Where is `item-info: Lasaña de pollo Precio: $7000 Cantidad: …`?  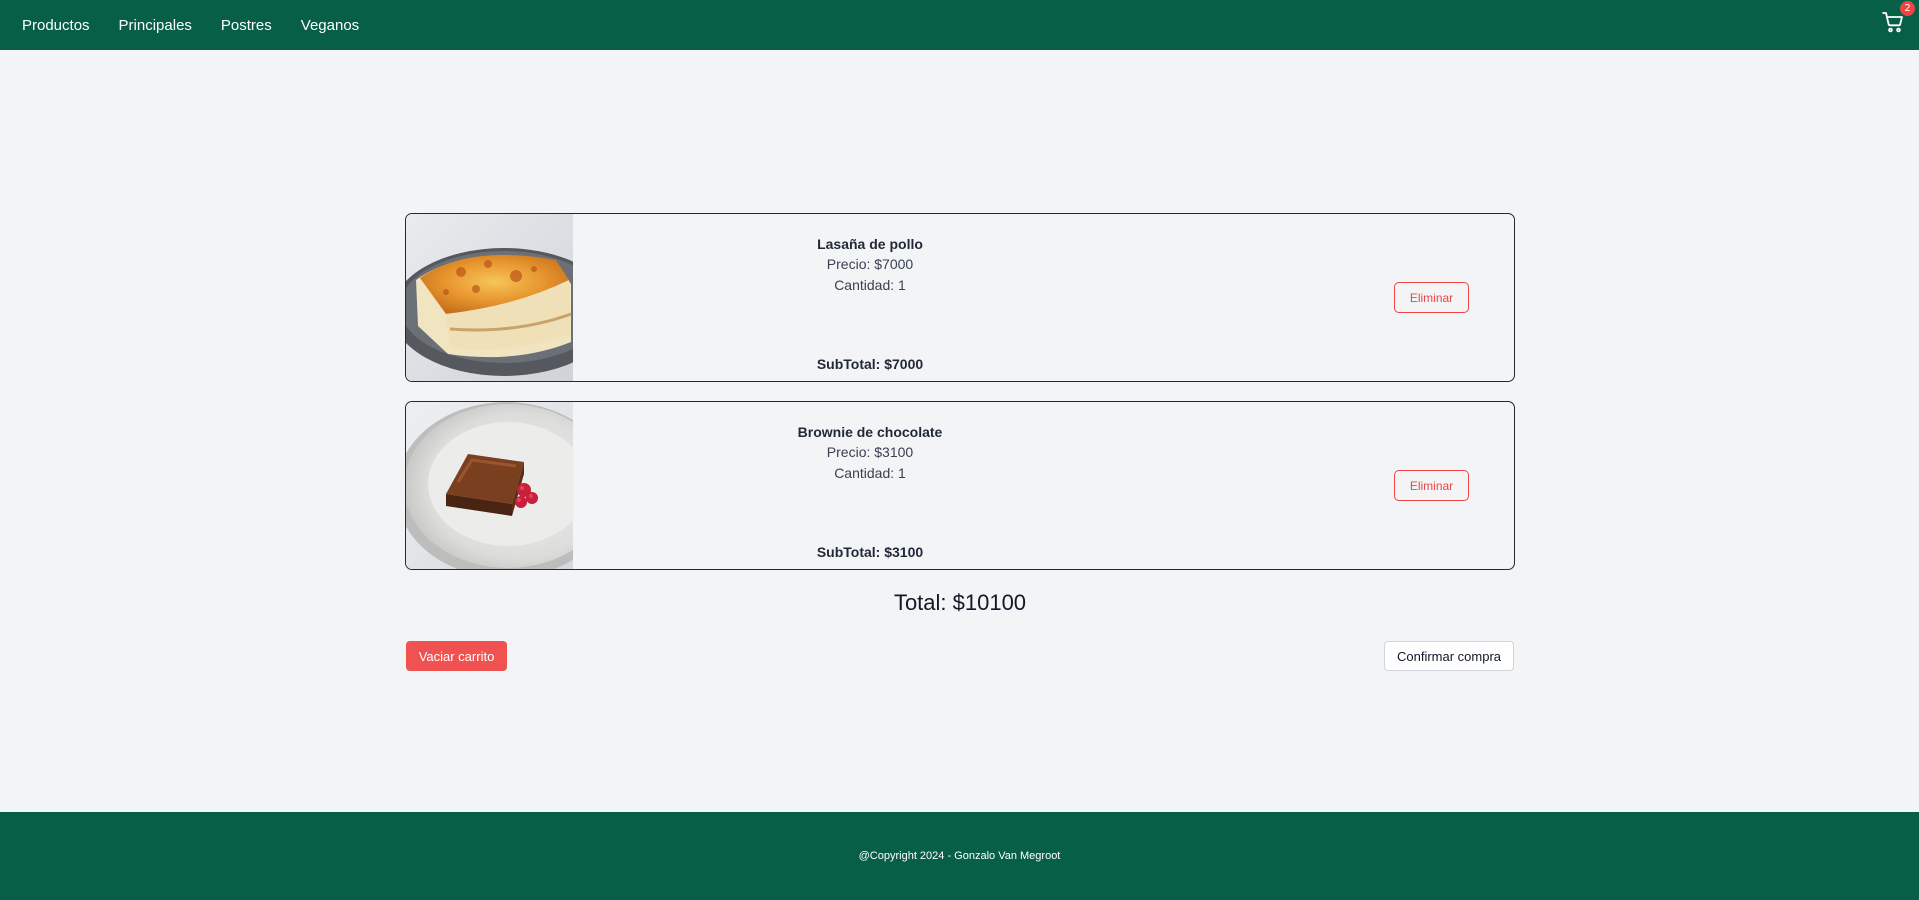 item-info: Lasaña de pollo Precio: $7000 Cantidad: … is located at coordinates (870, 297).